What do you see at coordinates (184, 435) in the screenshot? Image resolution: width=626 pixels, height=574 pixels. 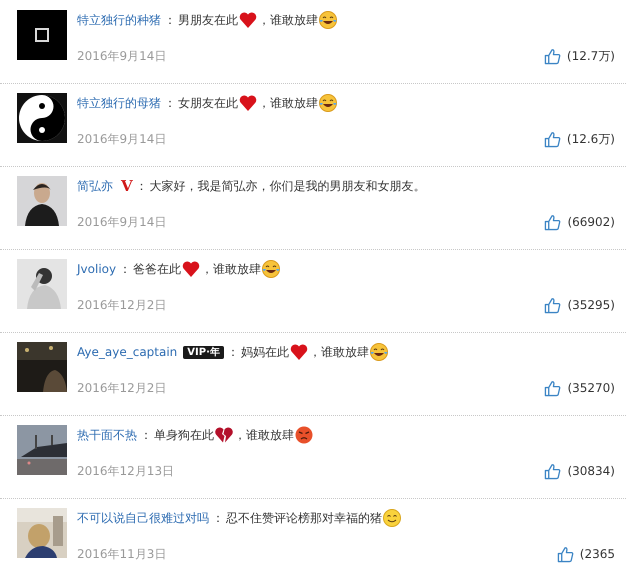 I see `comment-text: 单身狗在此` at bounding box center [184, 435].